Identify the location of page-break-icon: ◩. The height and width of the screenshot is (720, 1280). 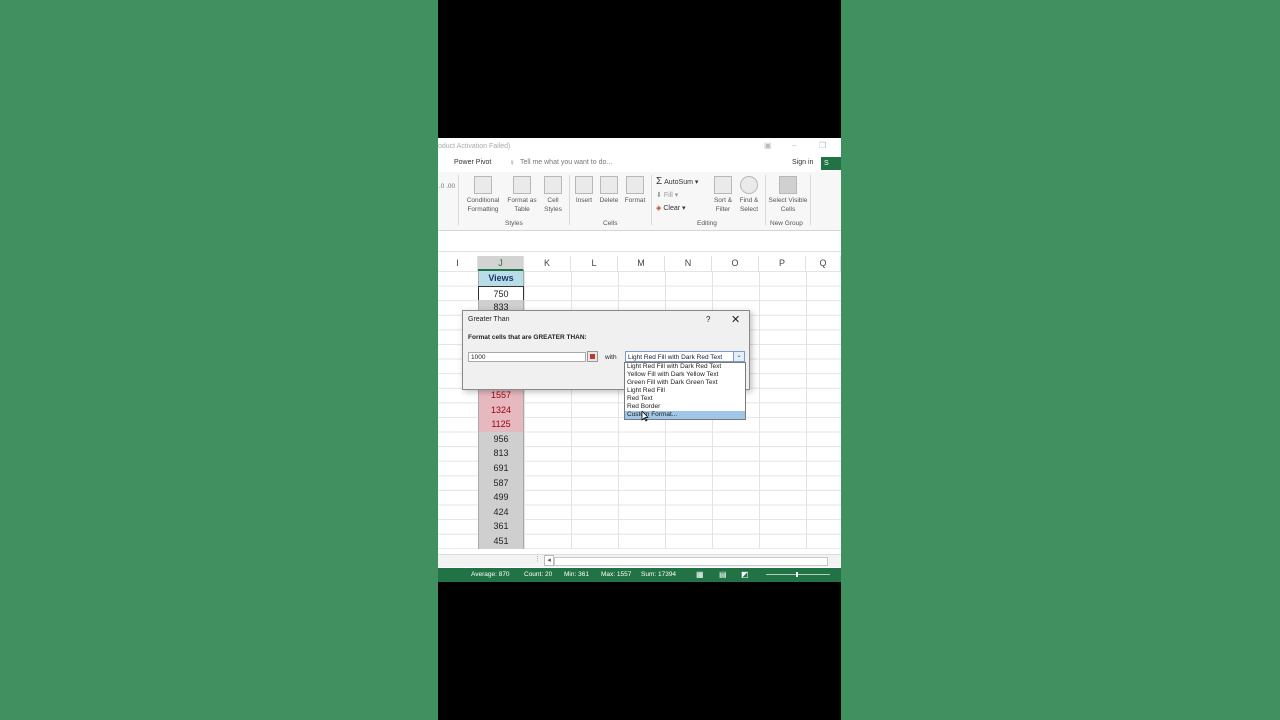
(745, 575).